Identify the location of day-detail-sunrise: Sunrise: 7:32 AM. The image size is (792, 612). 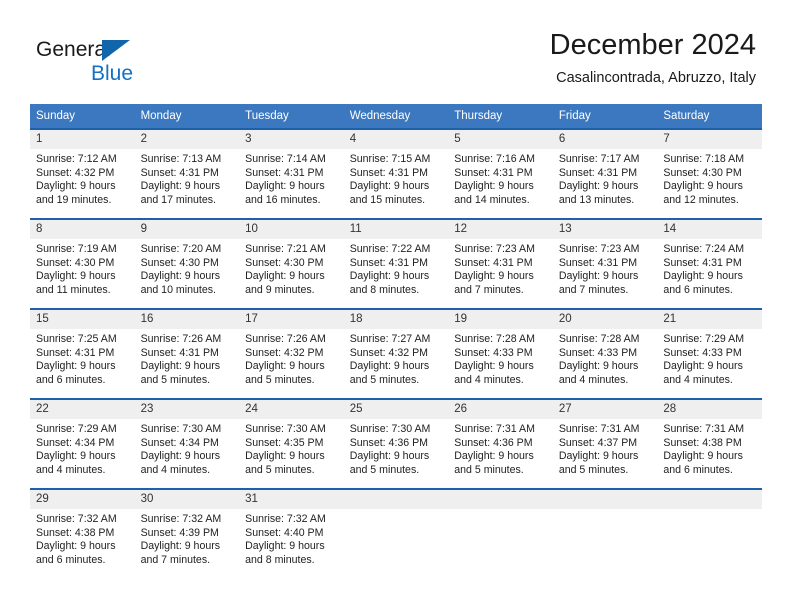
(285, 519).